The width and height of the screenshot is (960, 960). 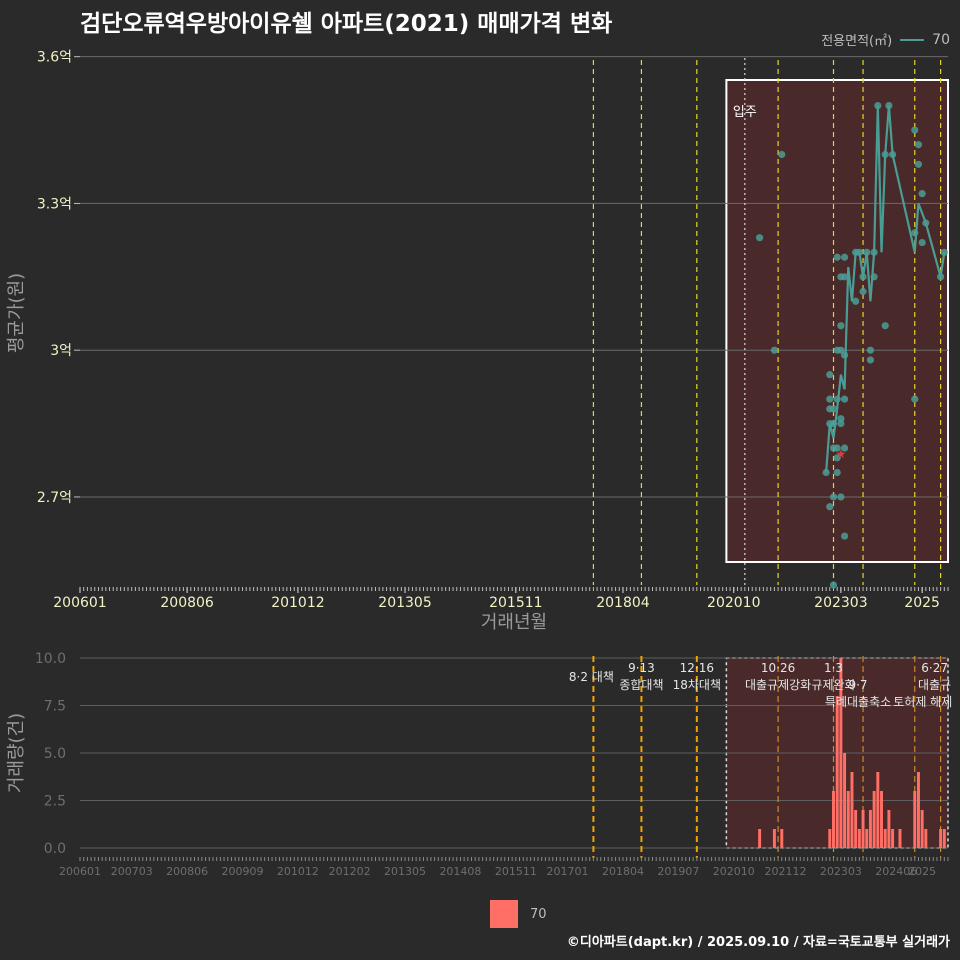 What do you see at coordinates (538, 914) in the screenshot?
I see `legend-bar-value: 70` at bounding box center [538, 914].